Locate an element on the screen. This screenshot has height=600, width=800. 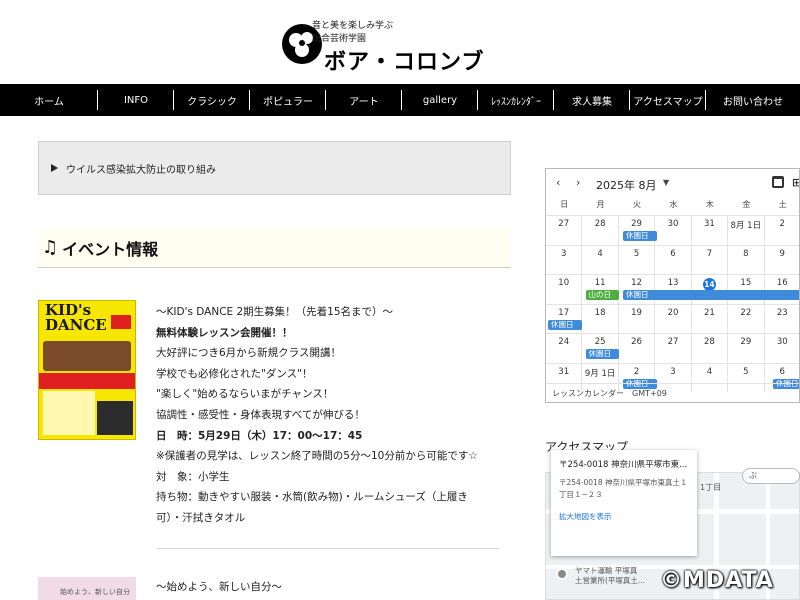
map-chip: ぶ is located at coordinates (771, 476).